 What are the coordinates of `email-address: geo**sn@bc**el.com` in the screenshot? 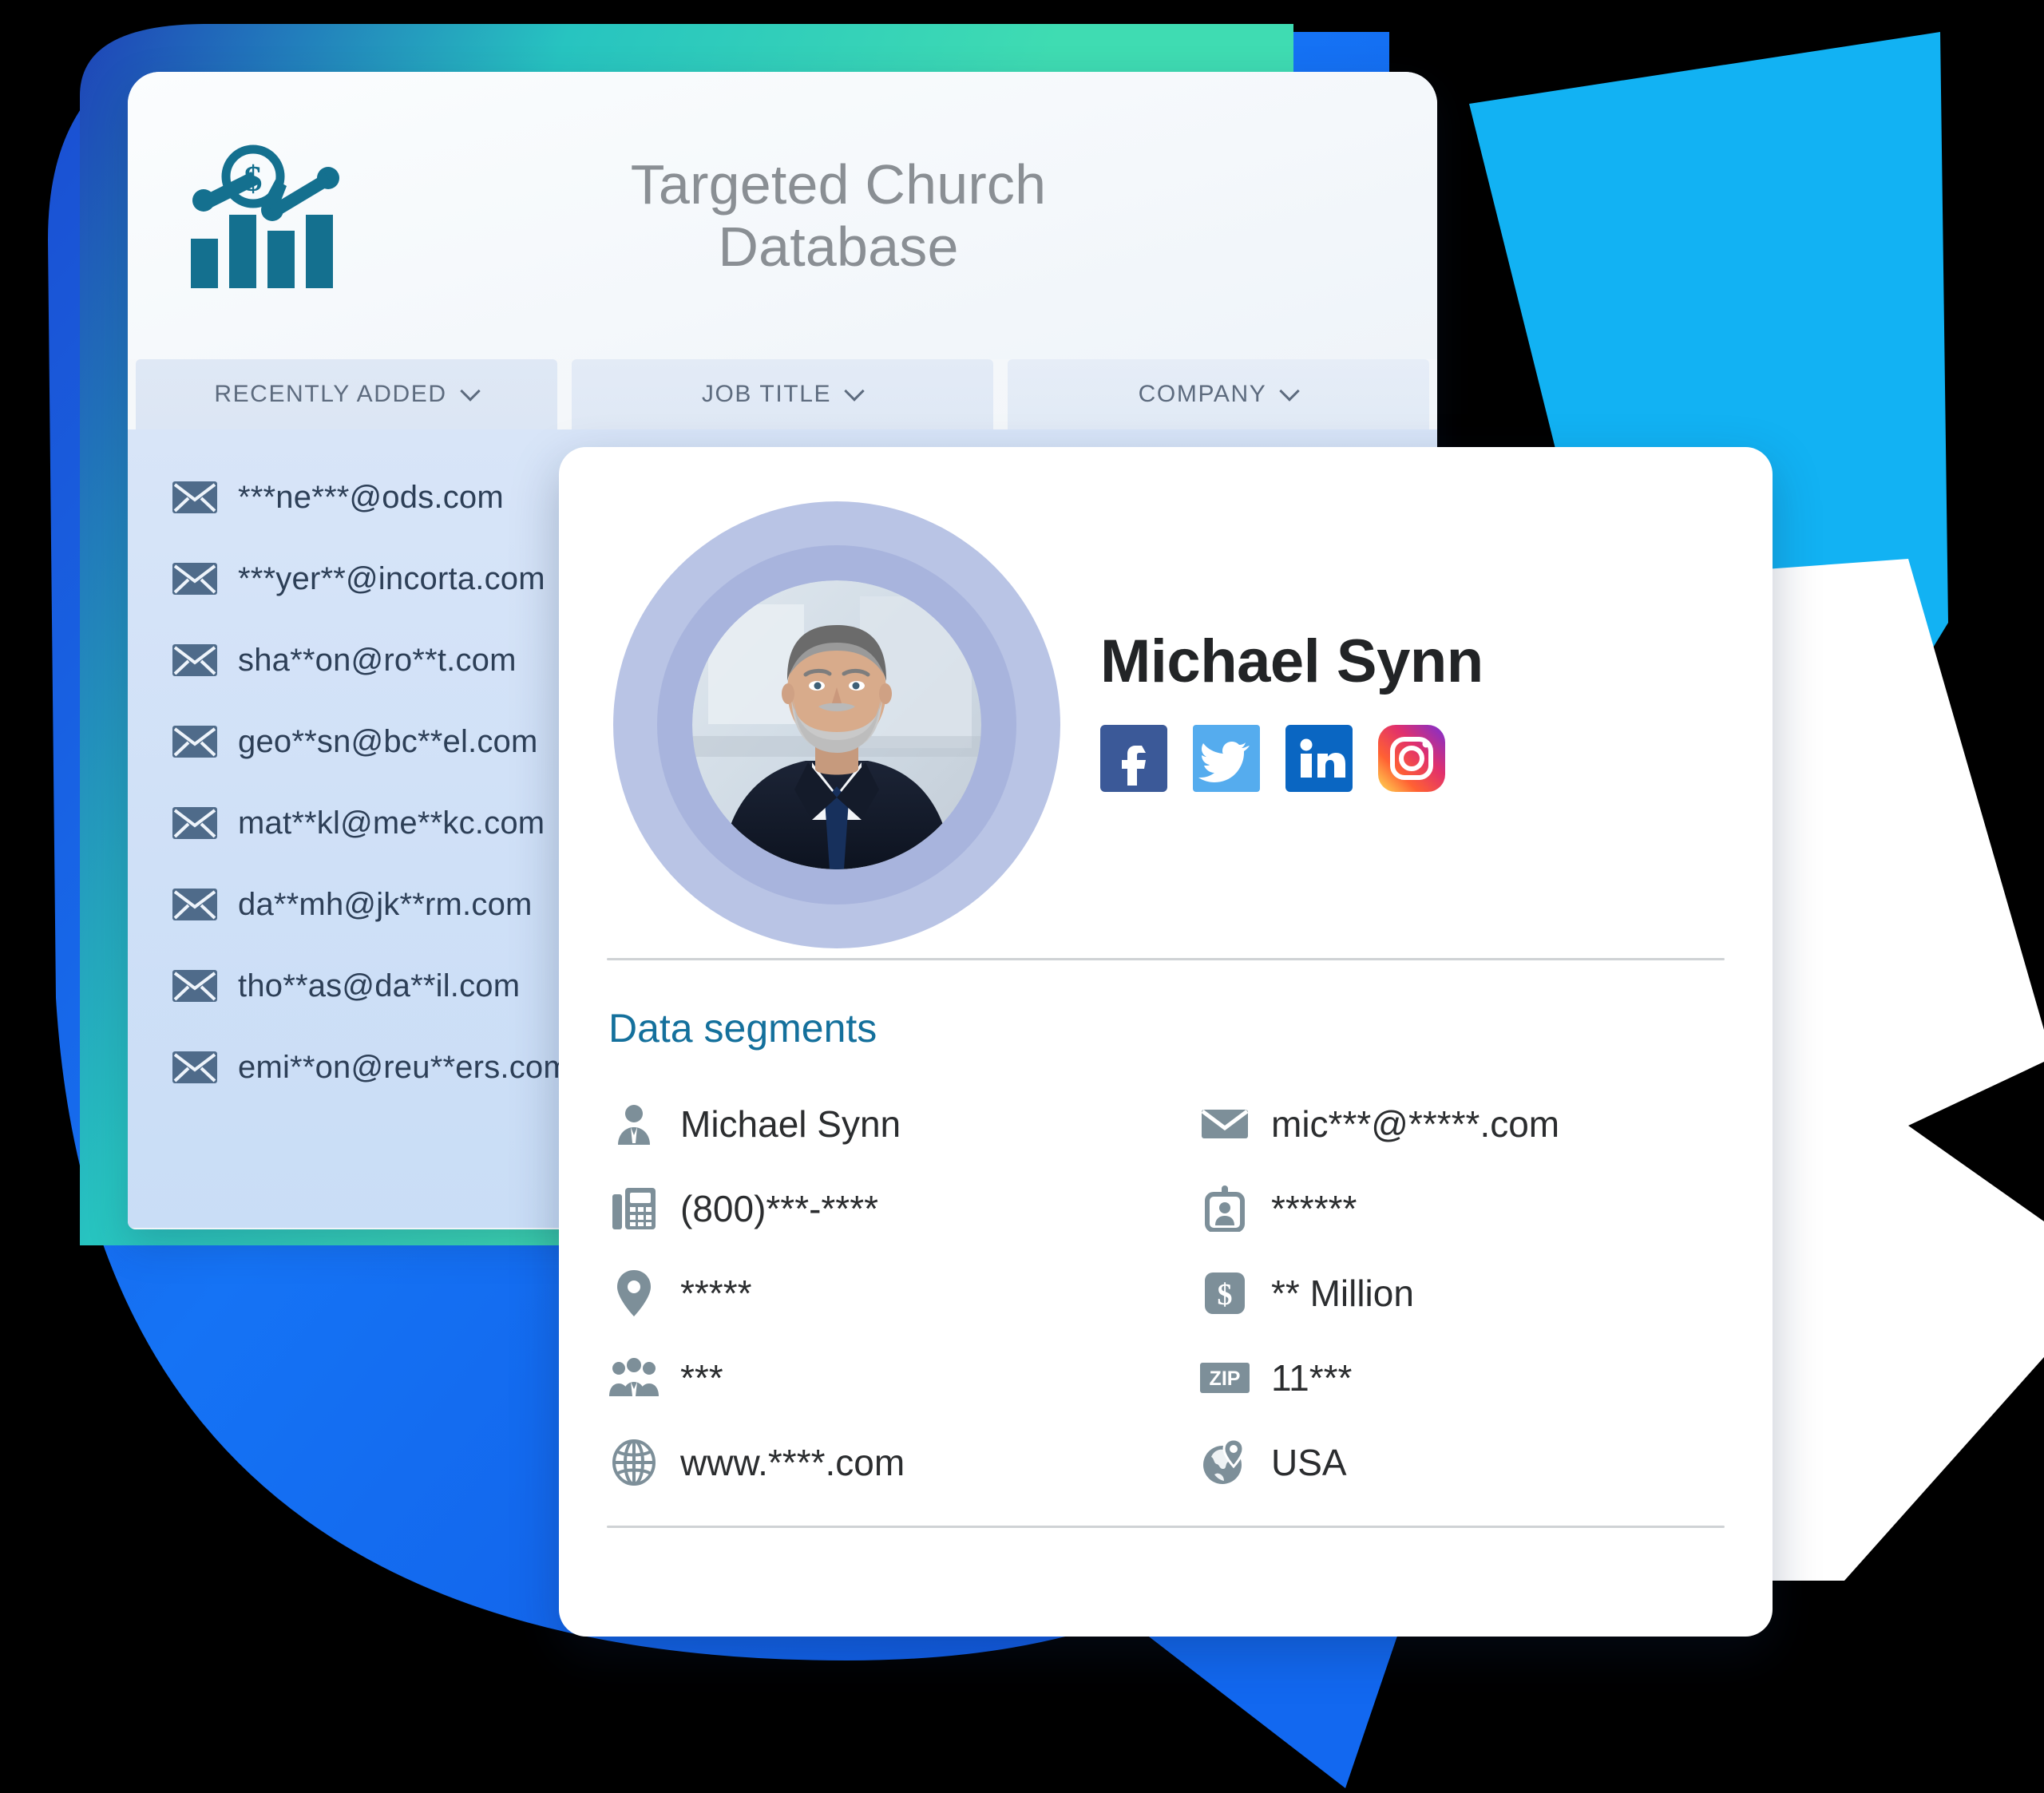 It's located at (388, 741).